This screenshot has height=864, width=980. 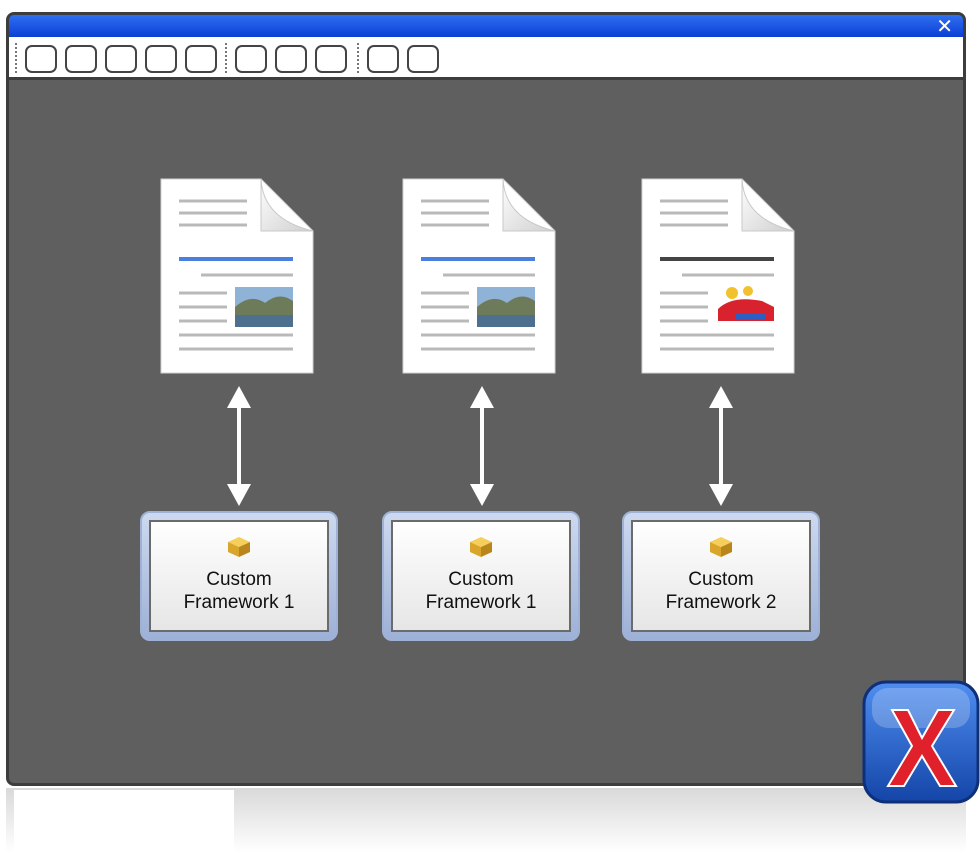 What do you see at coordinates (745, 306) in the screenshot?
I see `clipart-car-icon` at bounding box center [745, 306].